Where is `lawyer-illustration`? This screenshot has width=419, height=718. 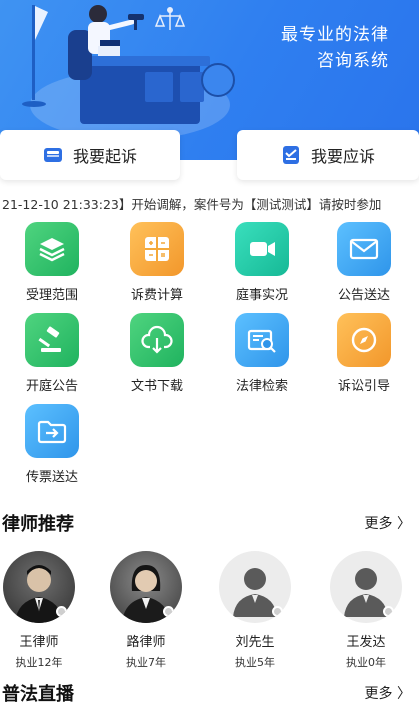
lawyer-illustration is located at coordinates (128, 64).